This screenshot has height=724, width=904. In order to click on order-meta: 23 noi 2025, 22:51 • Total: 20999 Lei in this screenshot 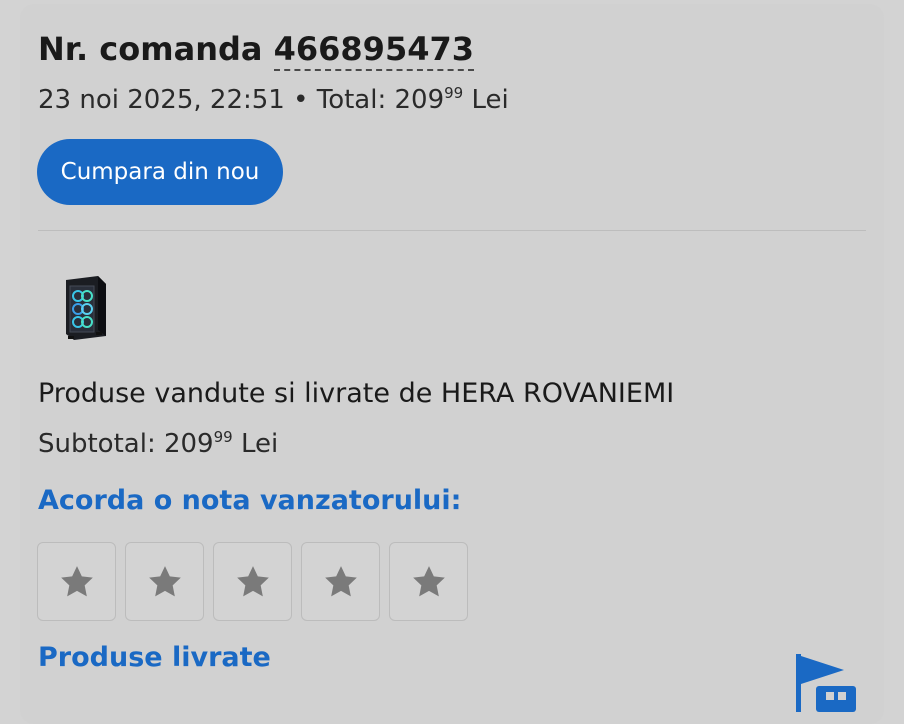, I will do `click(273, 99)`.